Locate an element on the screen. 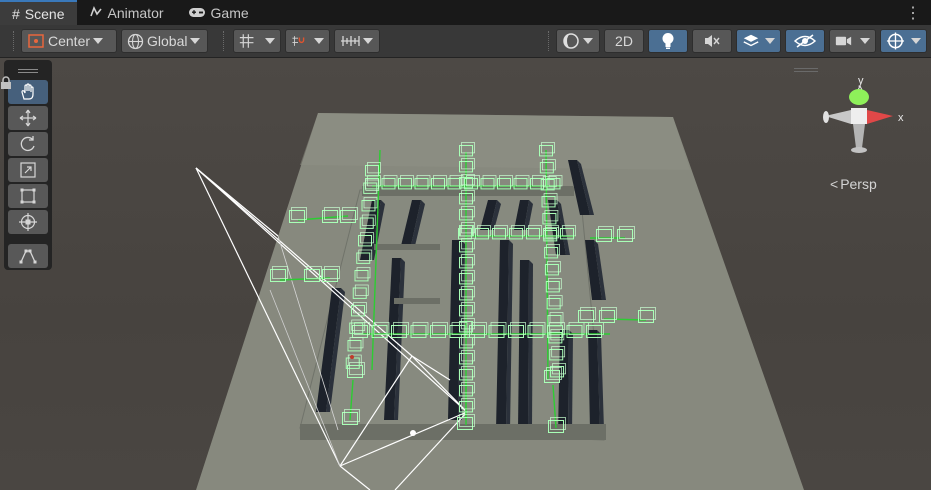 This screenshot has width=931, height=490. tab-animator: Animator is located at coordinates (126, 12).